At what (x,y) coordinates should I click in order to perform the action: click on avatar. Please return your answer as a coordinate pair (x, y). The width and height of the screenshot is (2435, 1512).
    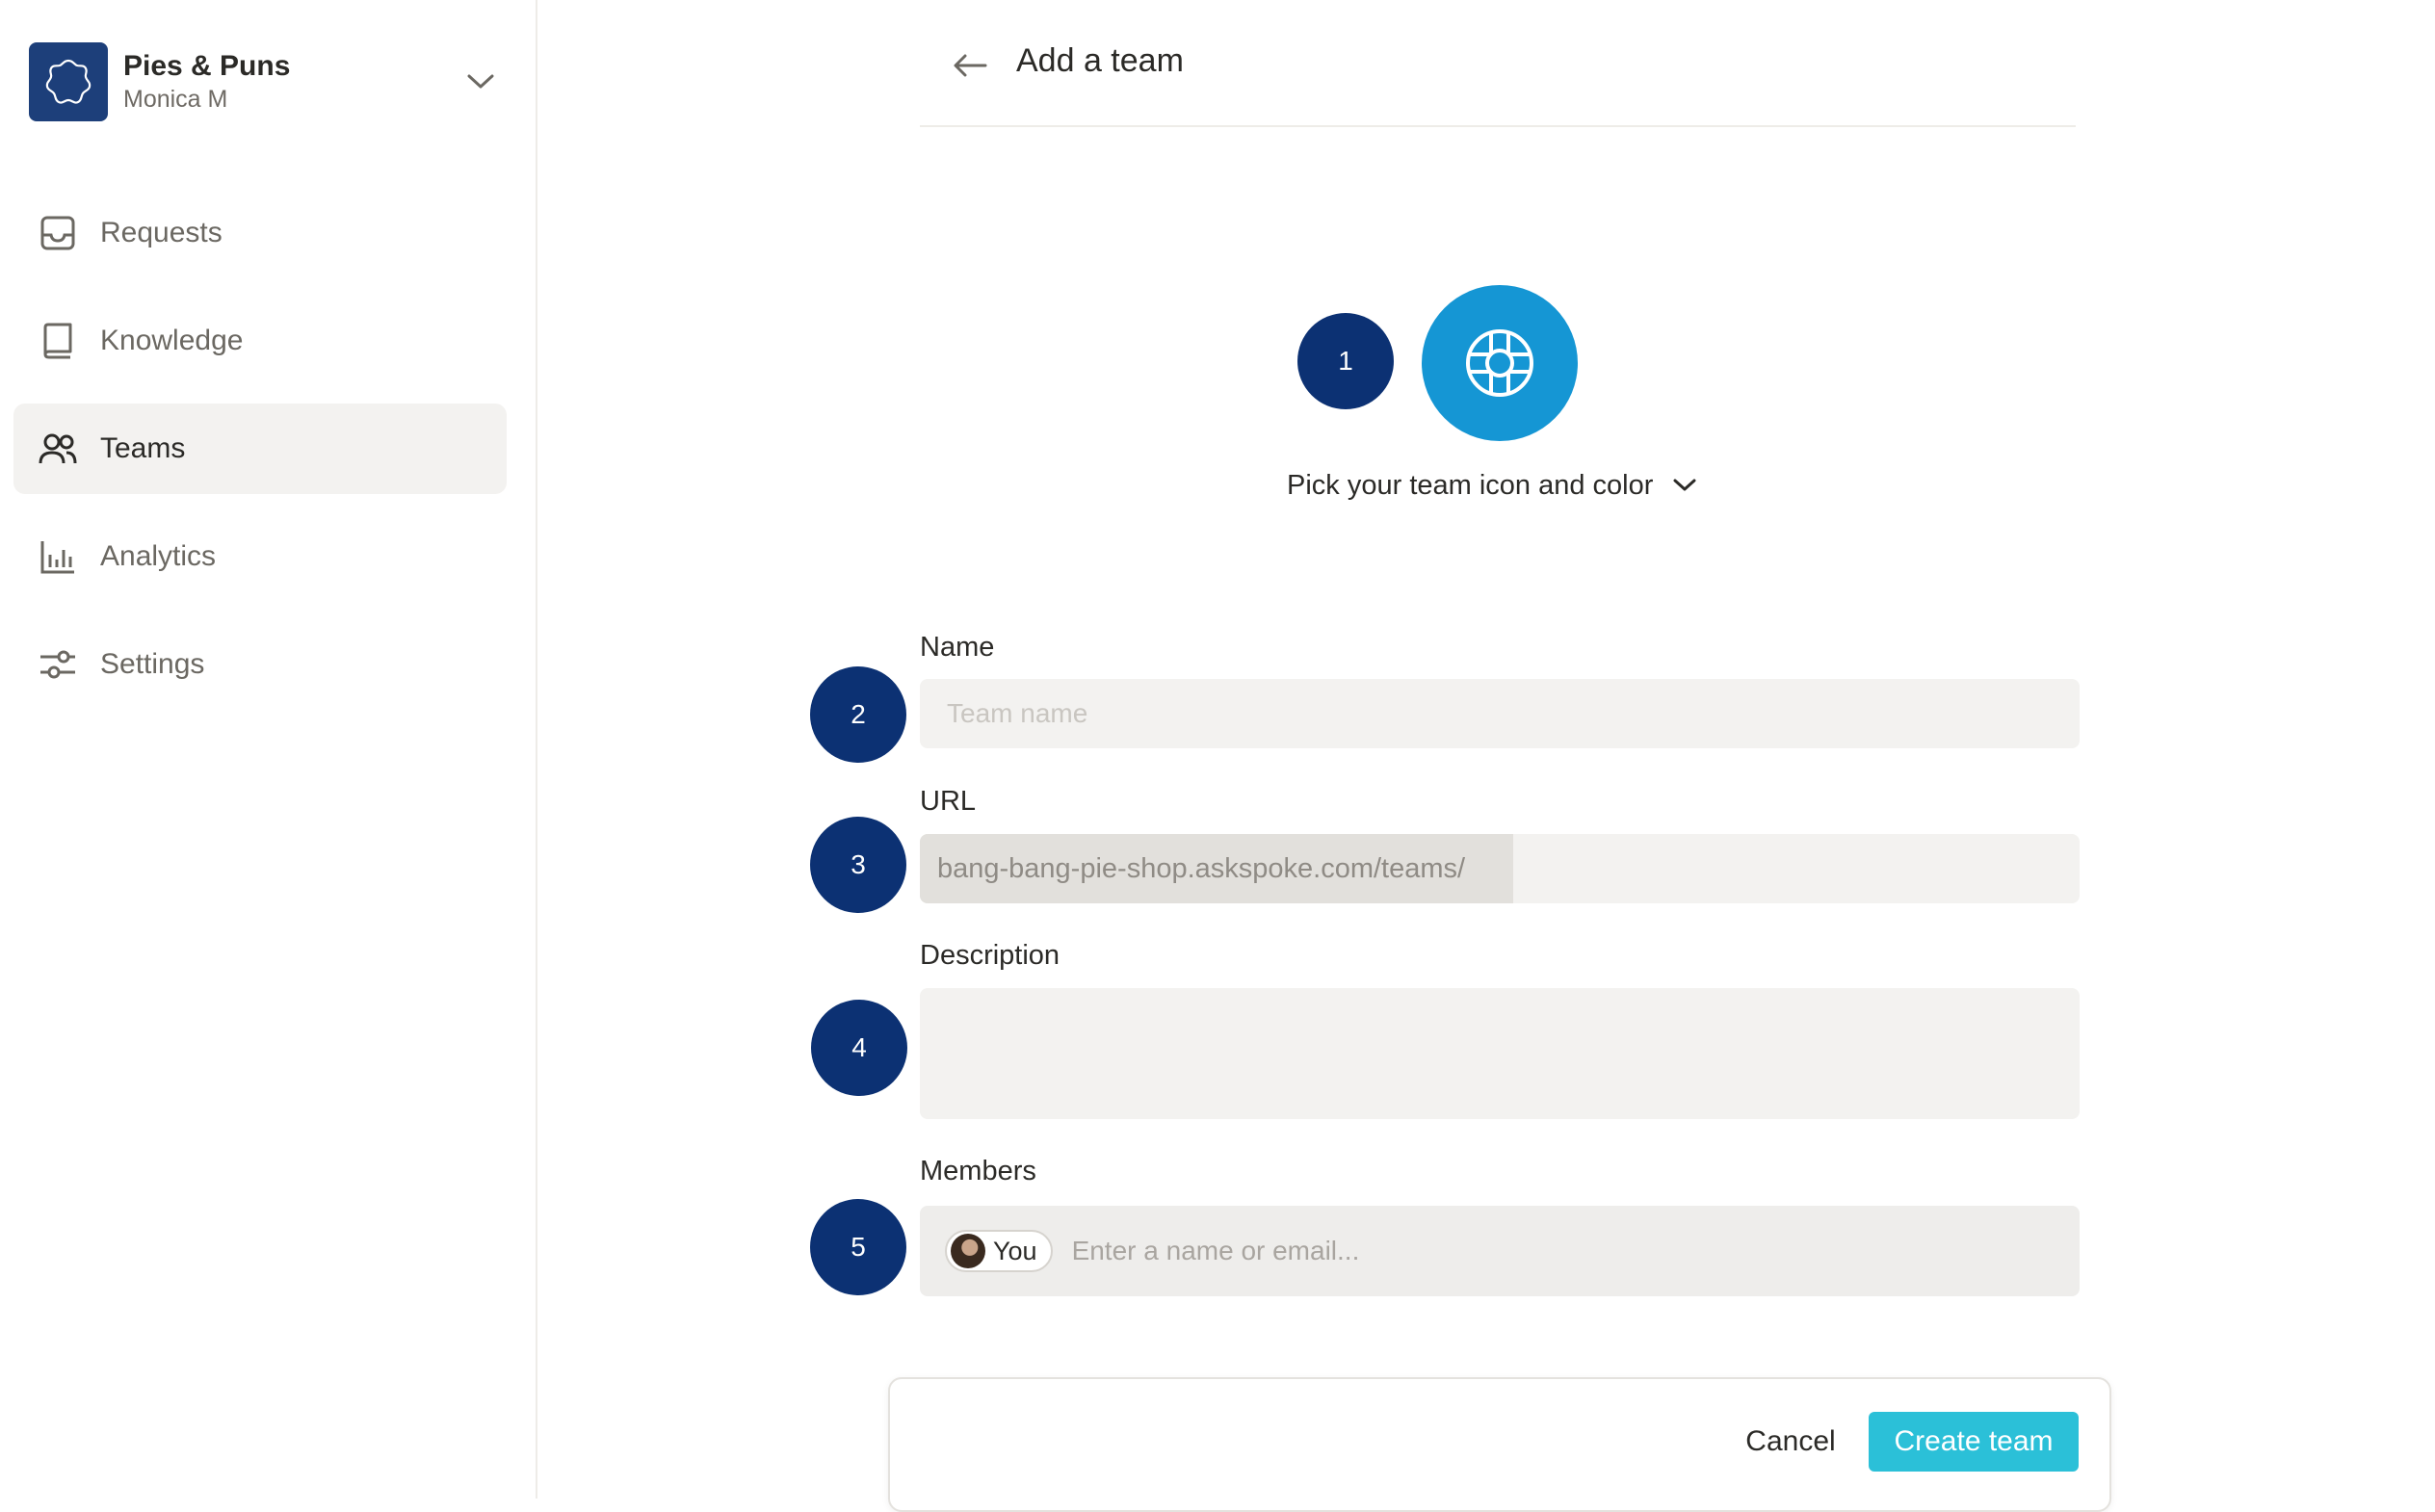
    Looking at the image, I should click on (968, 1251).